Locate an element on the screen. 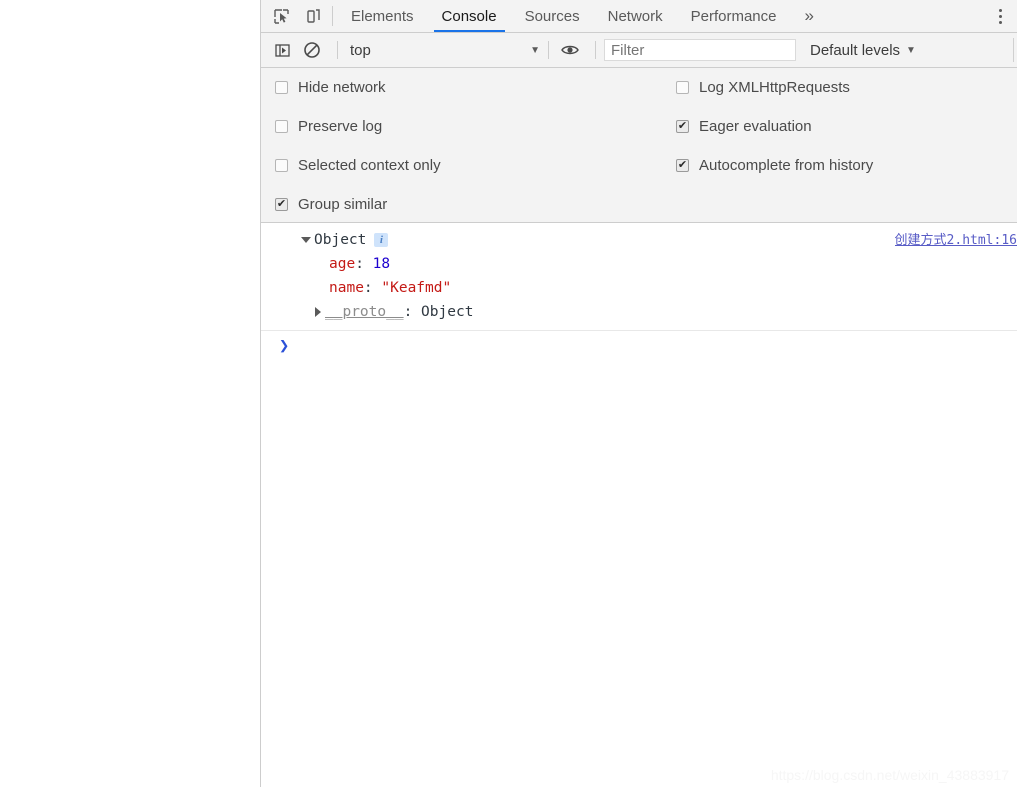  console-toolbar: top ▼ Default levels ▼ is located at coordinates (639, 50).